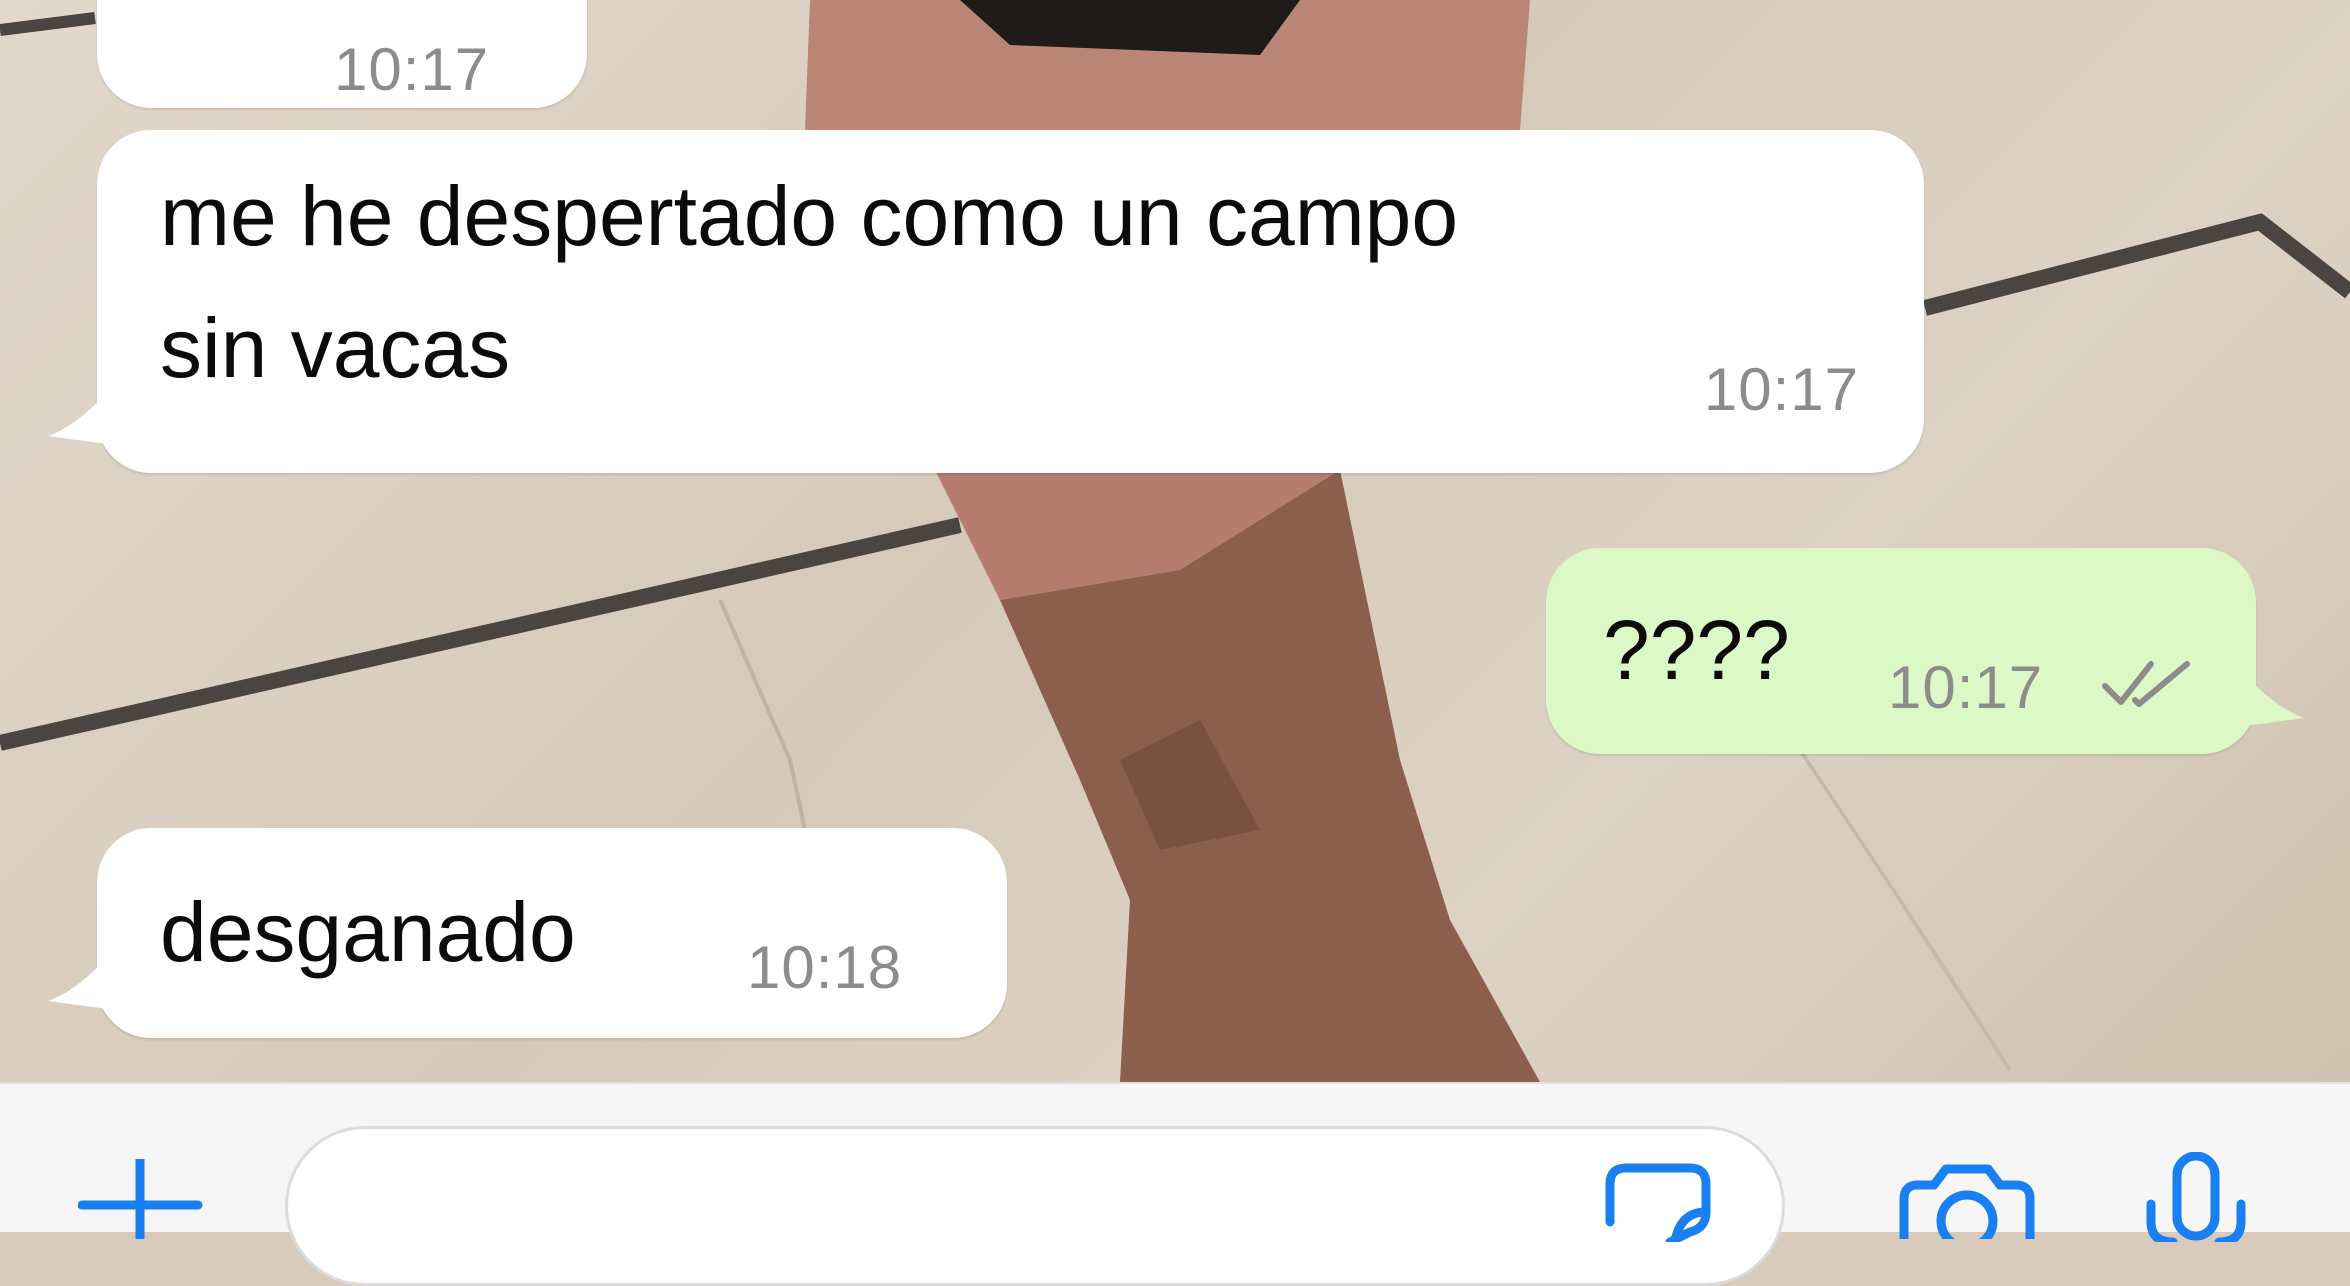 The image size is (2350, 1286). Describe the element at coordinates (809, 216) in the screenshot. I see `message-text-line: me he despertado como un campo` at that location.